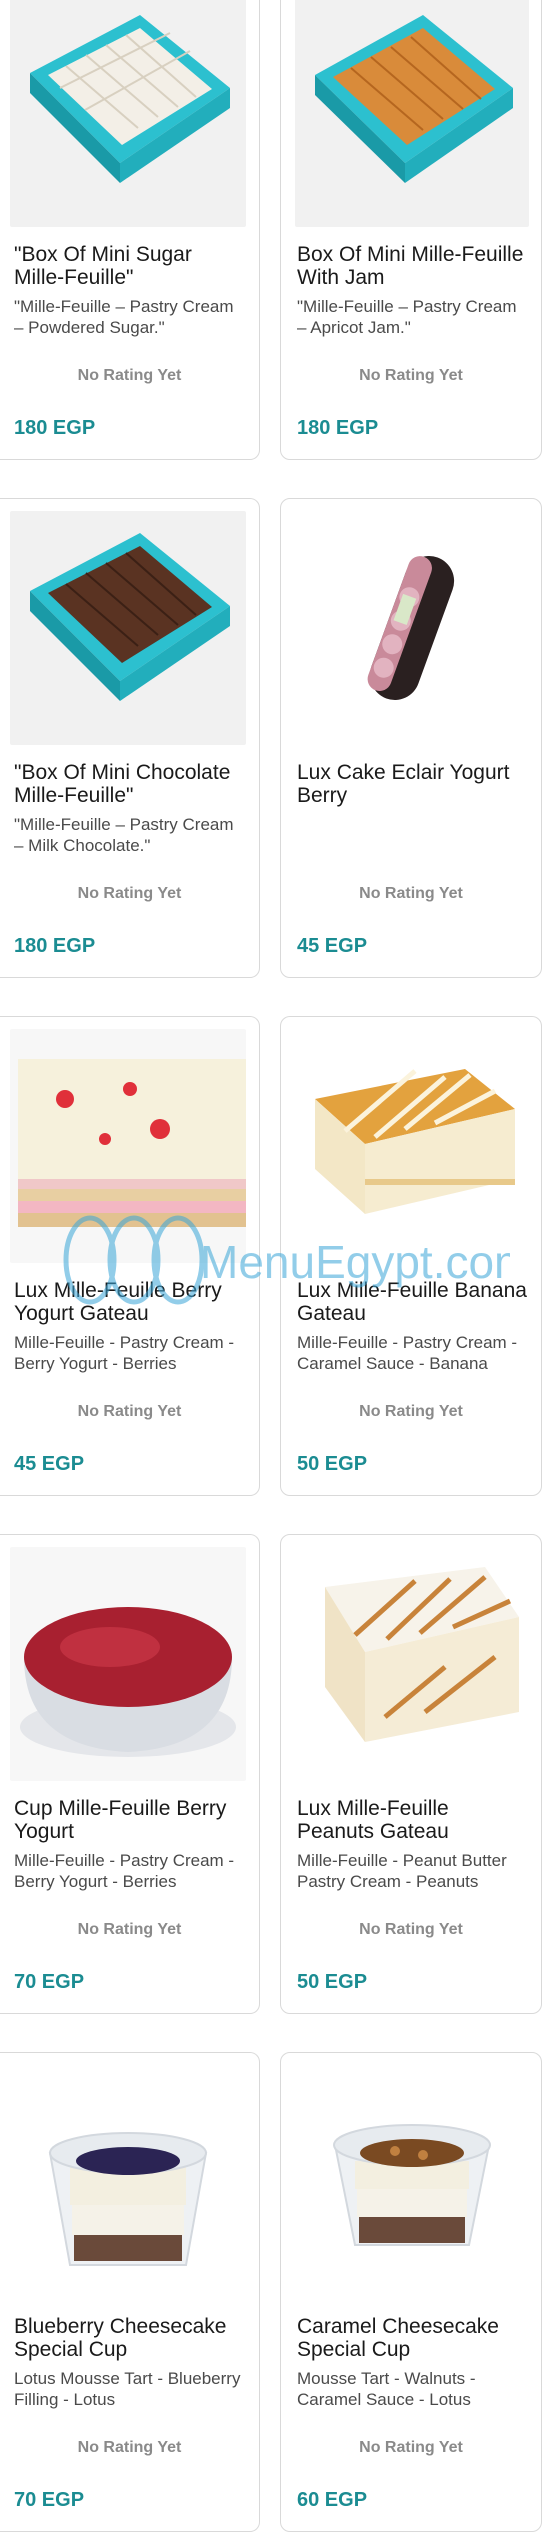  Describe the element at coordinates (120, 1820) in the screenshot. I see `product-name: Cup Mille-Feuille Berry Yogurt` at that location.